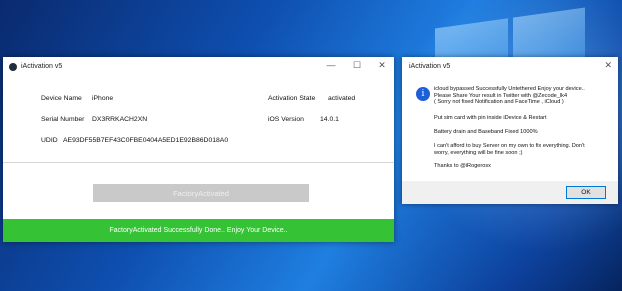 The height and width of the screenshot is (291, 622). I want to click on app-titlebar: iActivation v5 — ☐ ✕, so click(198, 67).